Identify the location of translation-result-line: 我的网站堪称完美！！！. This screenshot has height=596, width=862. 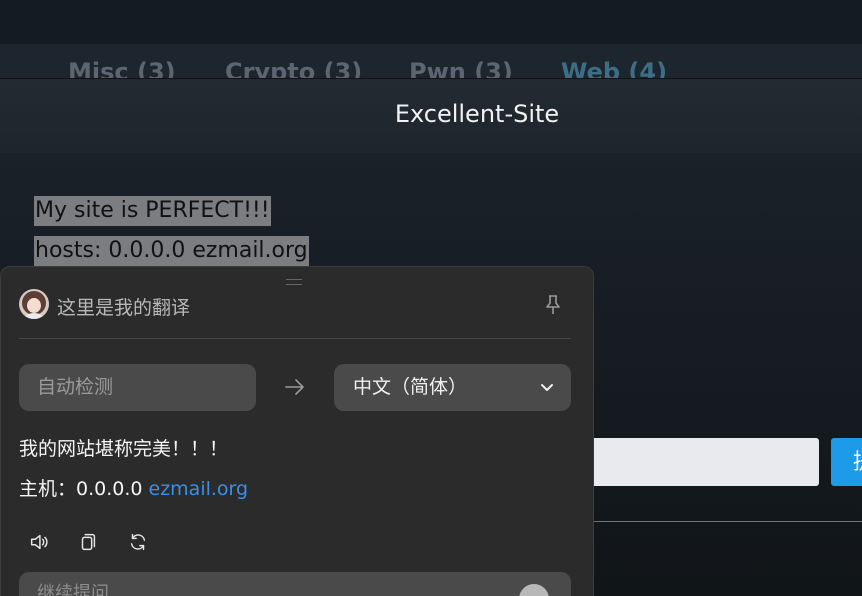
(124, 449).